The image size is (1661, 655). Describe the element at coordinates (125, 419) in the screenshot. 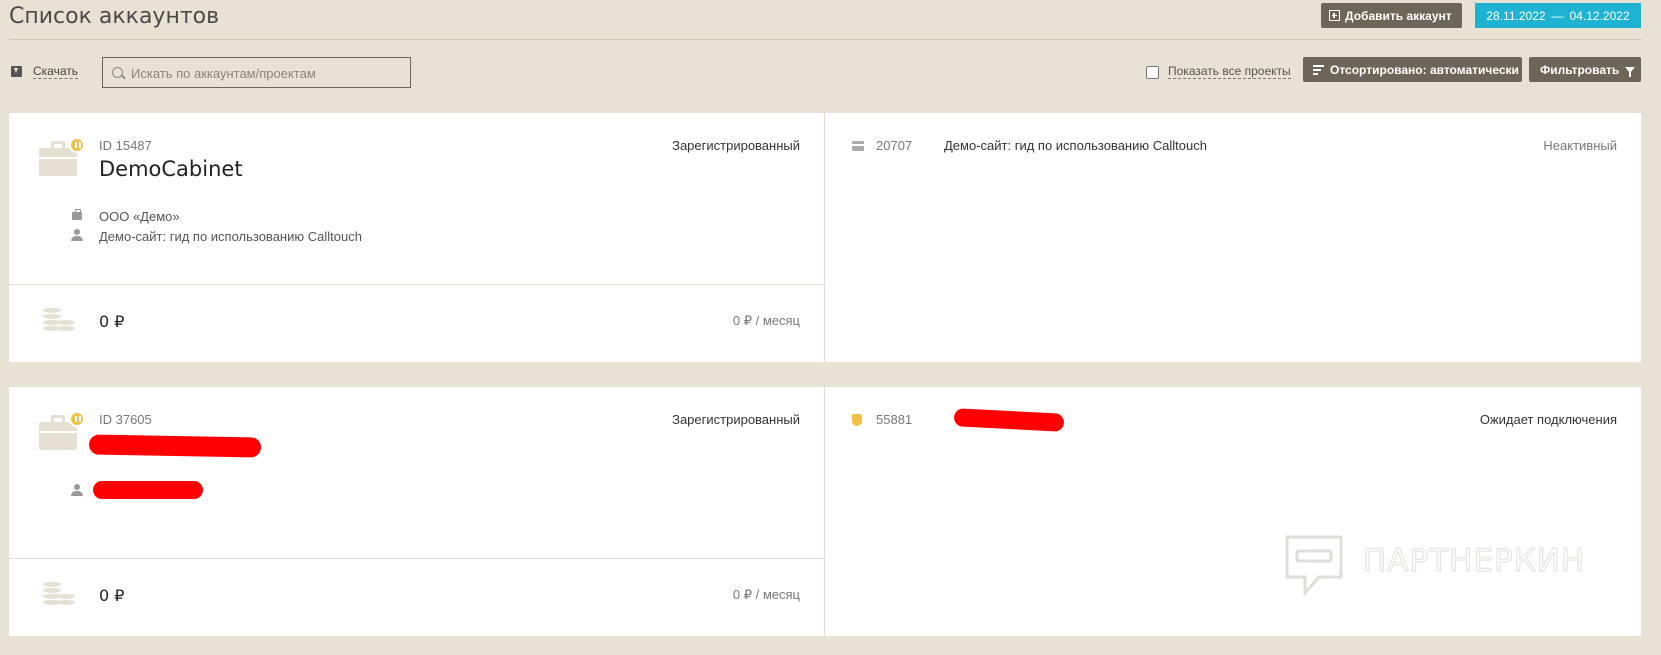

I see `account-id: ID 37605` at that location.